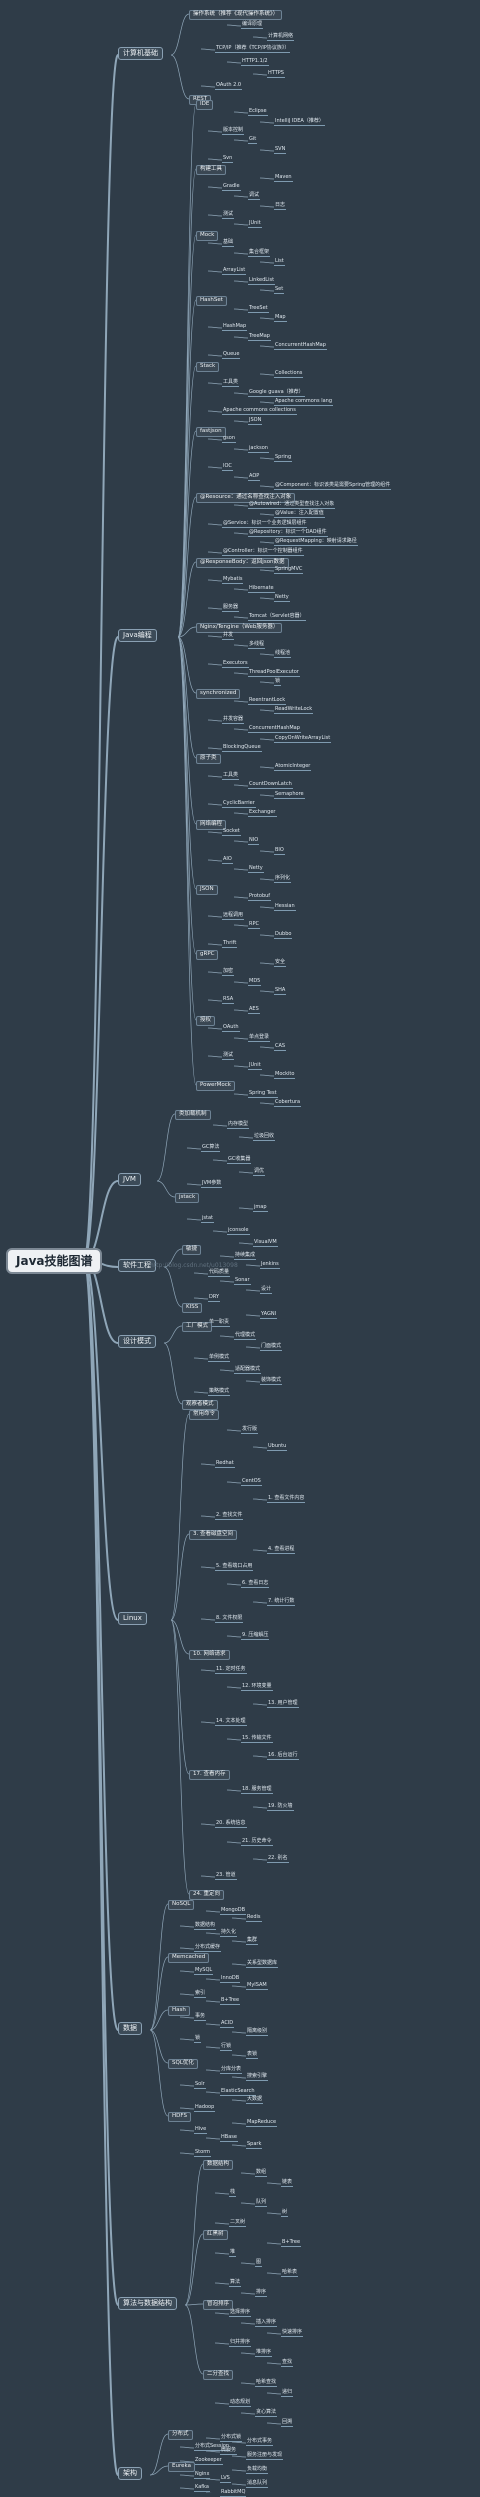  I want to click on leaf-java_programming-92: 安全, so click(280, 963).